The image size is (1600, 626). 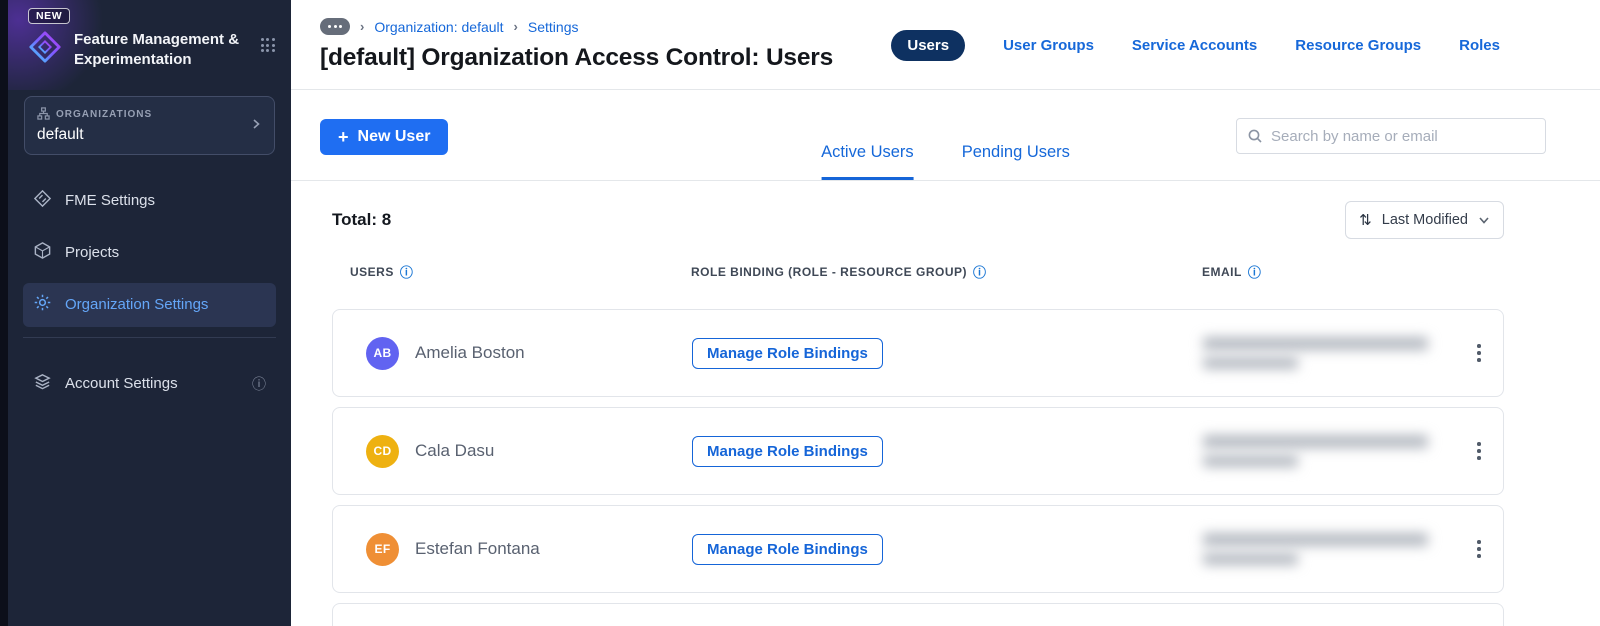 What do you see at coordinates (1048, 45) in the screenshot?
I see `tab-user-groups: User Groups` at bounding box center [1048, 45].